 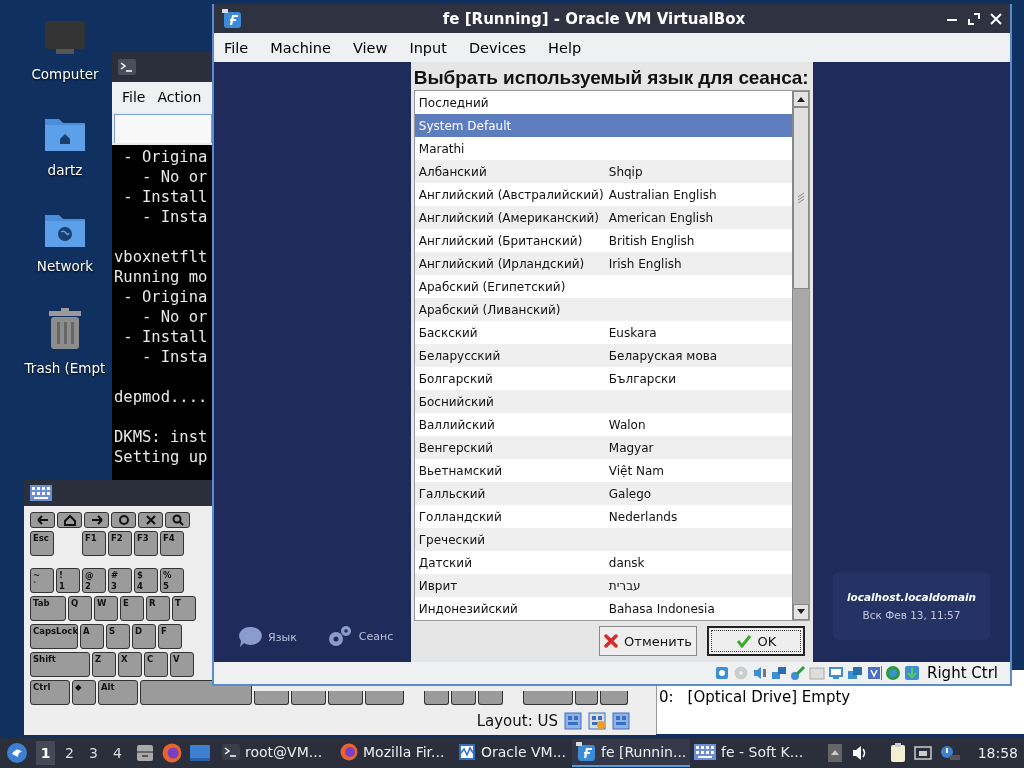 I want to click on keyboard-key: Z, so click(x=104, y=664).